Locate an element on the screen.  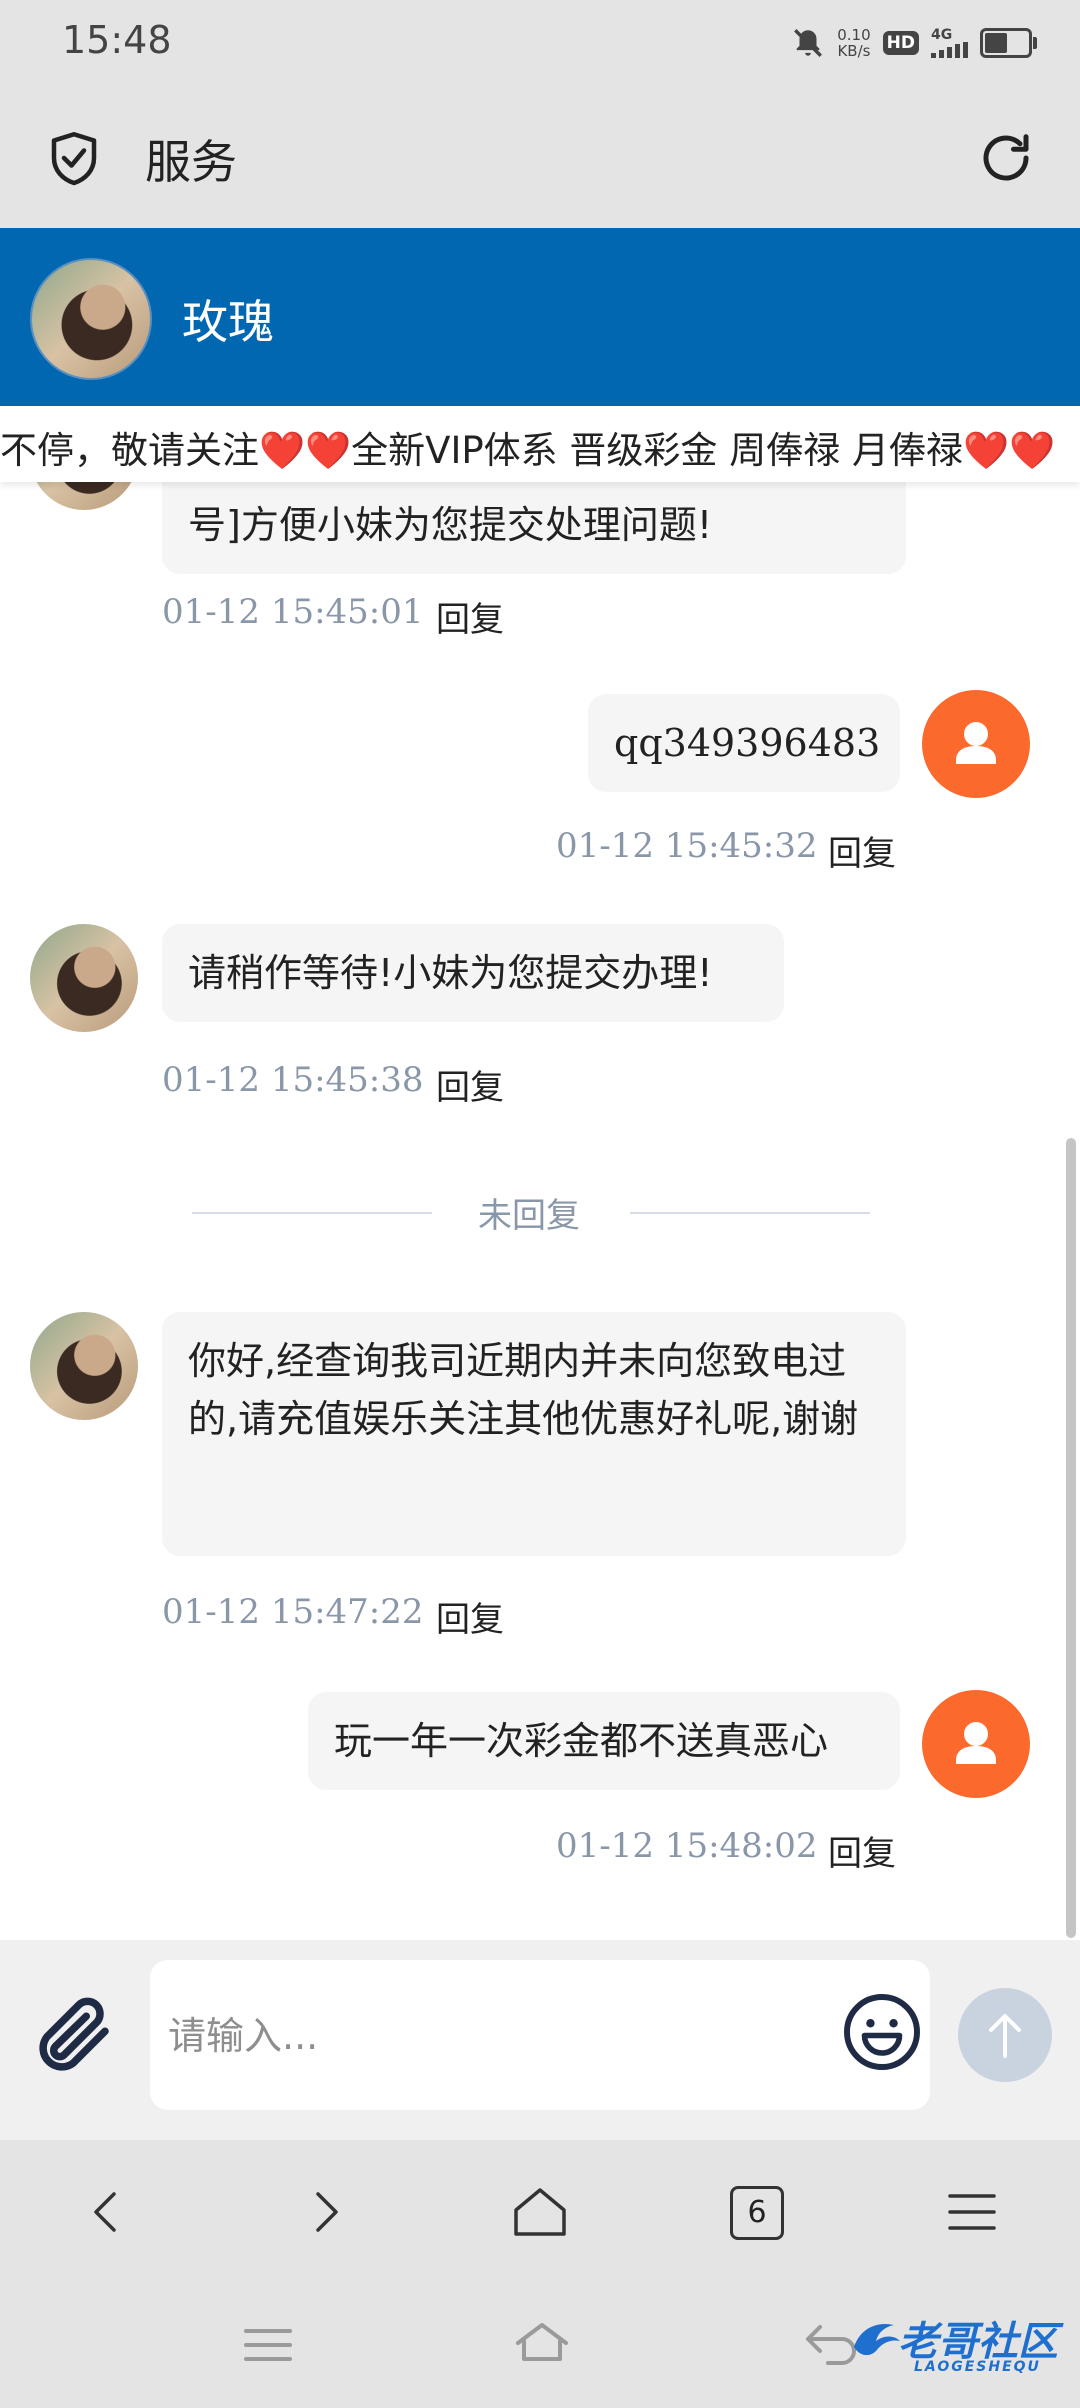
battery-icon is located at coordinates (1008, 43).